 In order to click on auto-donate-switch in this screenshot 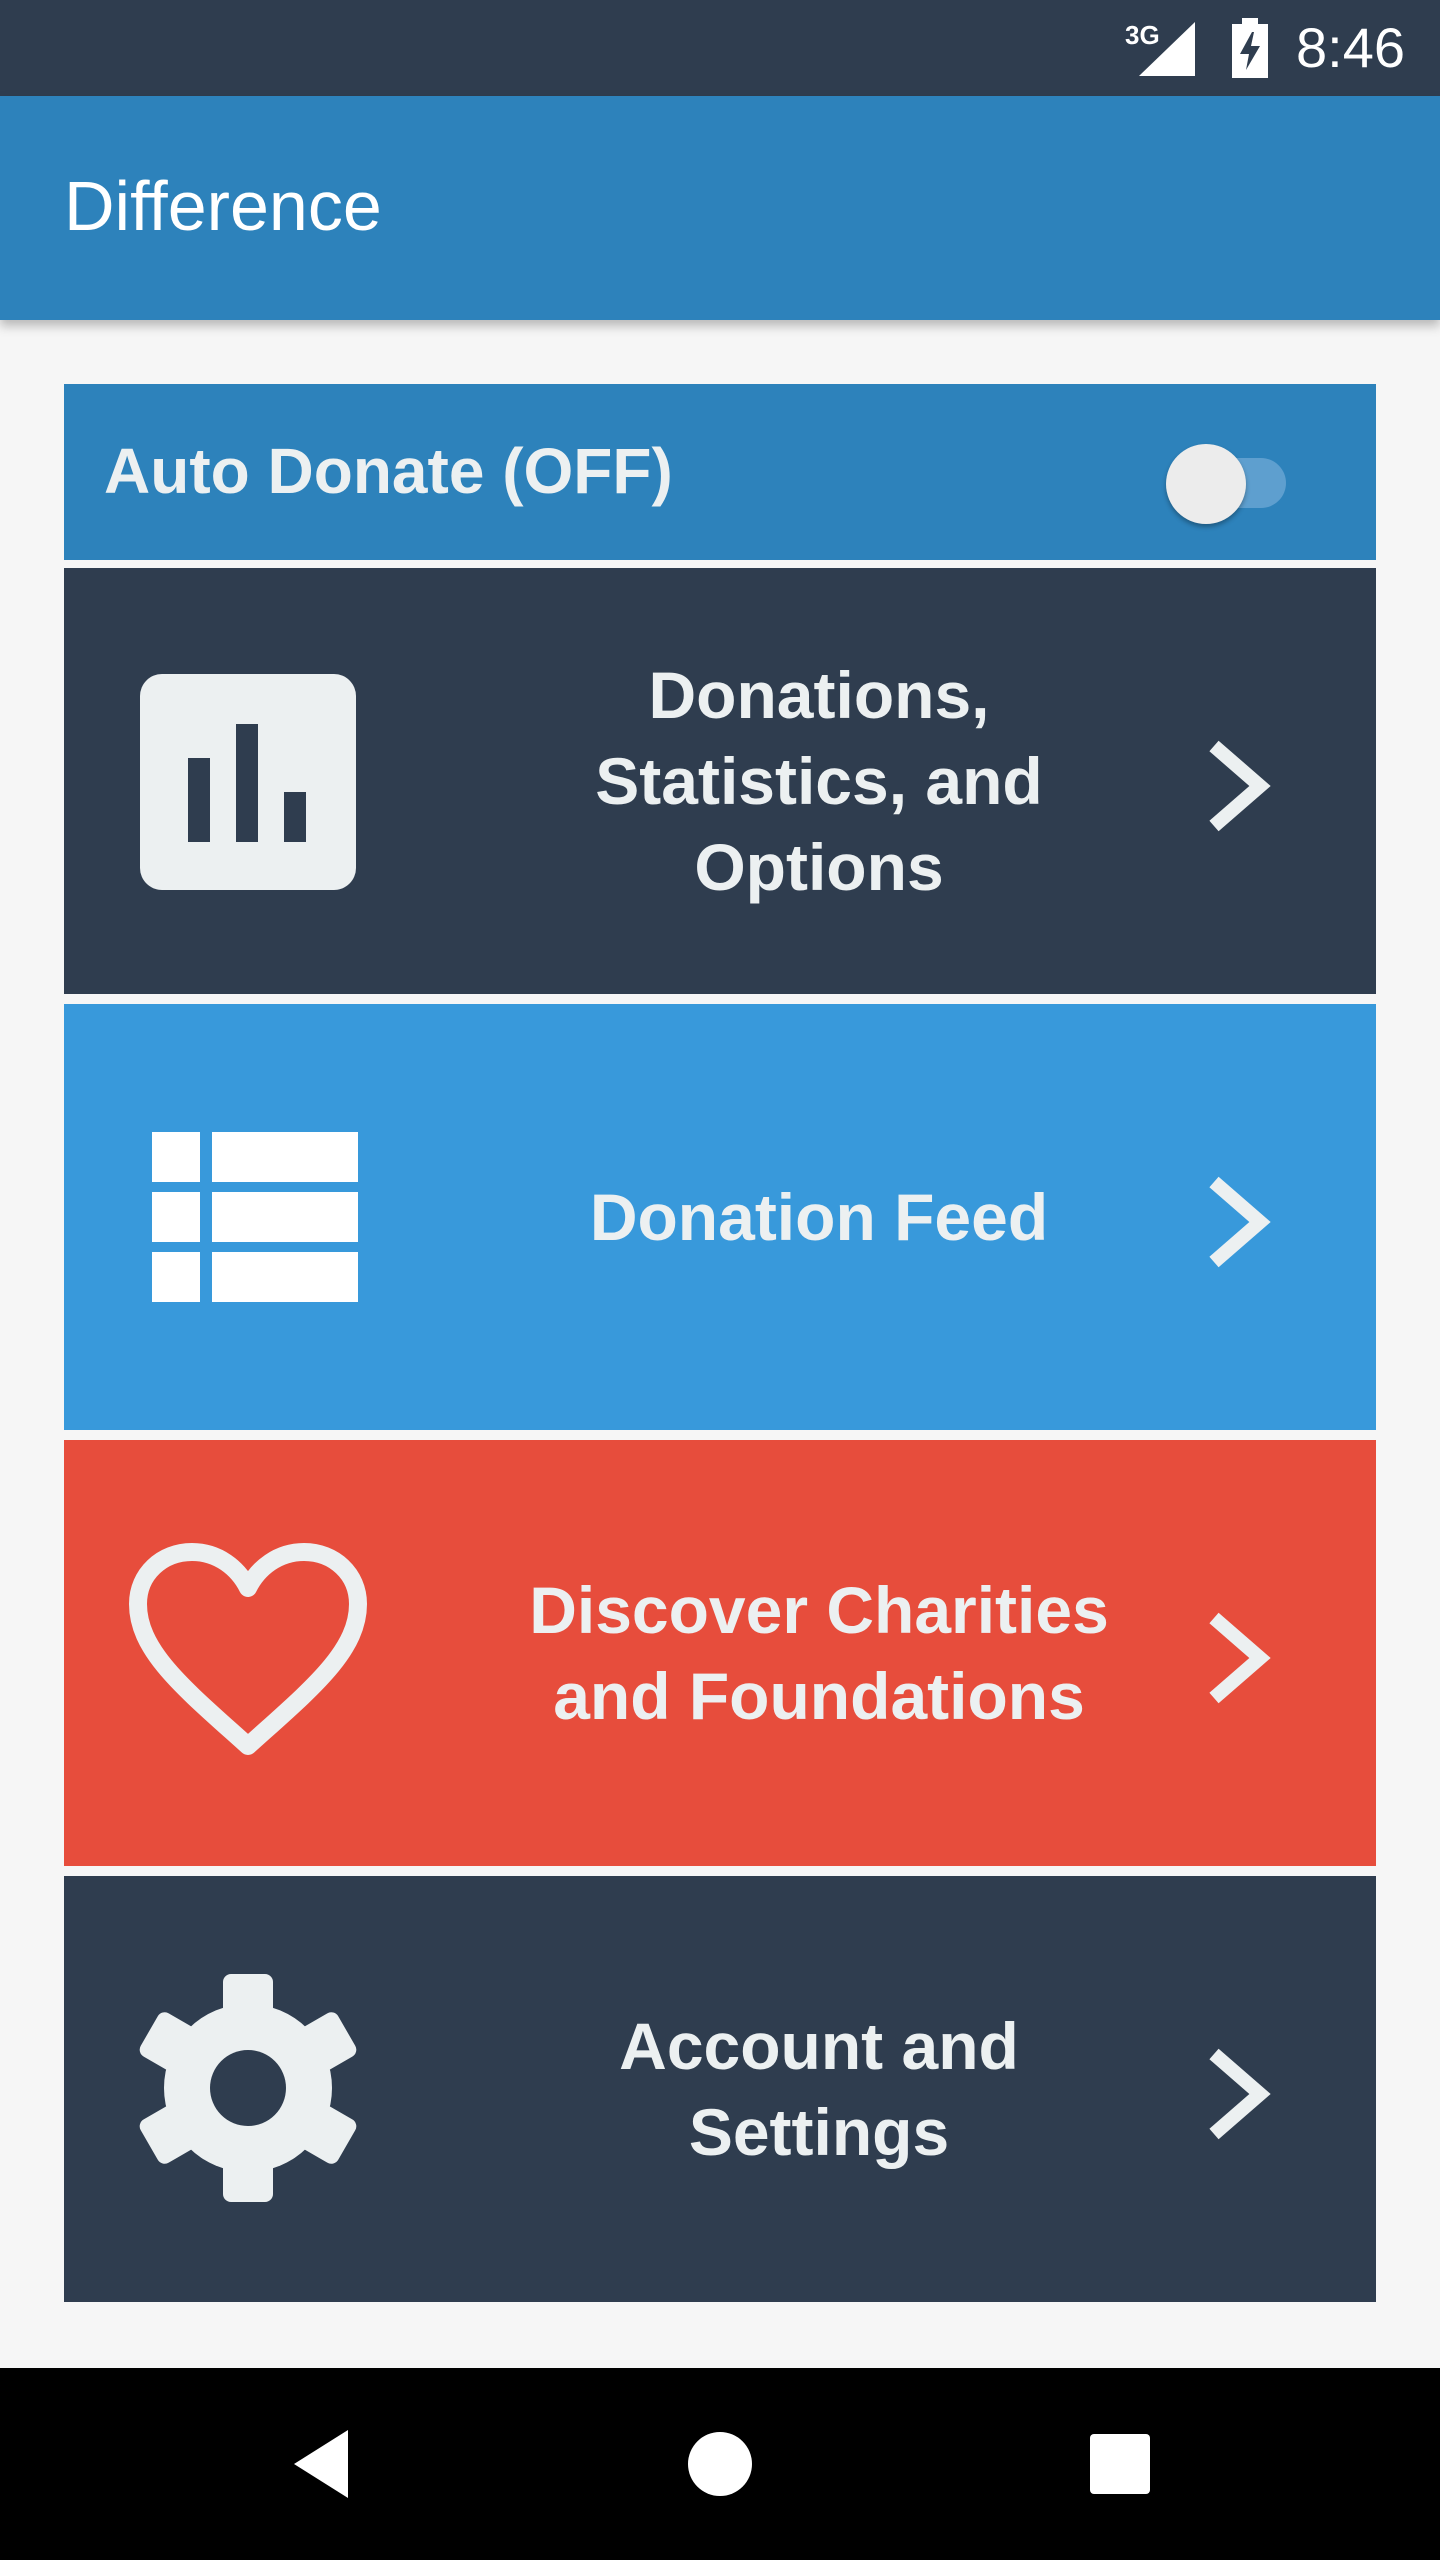, I will do `click(1230, 477)`.